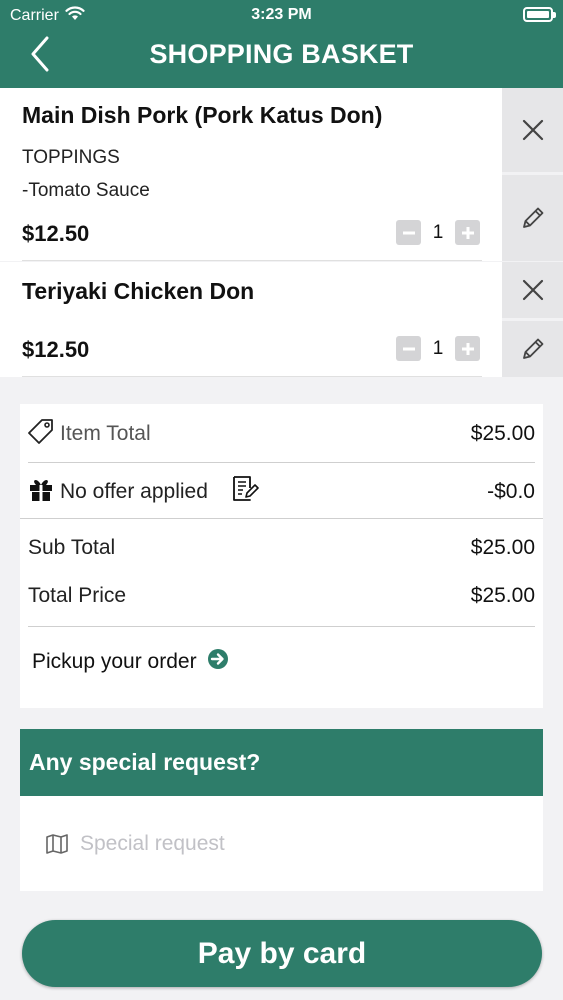 This screenshot has height=1000, width=563. I want to click on battery-icon, so click(539, 14).